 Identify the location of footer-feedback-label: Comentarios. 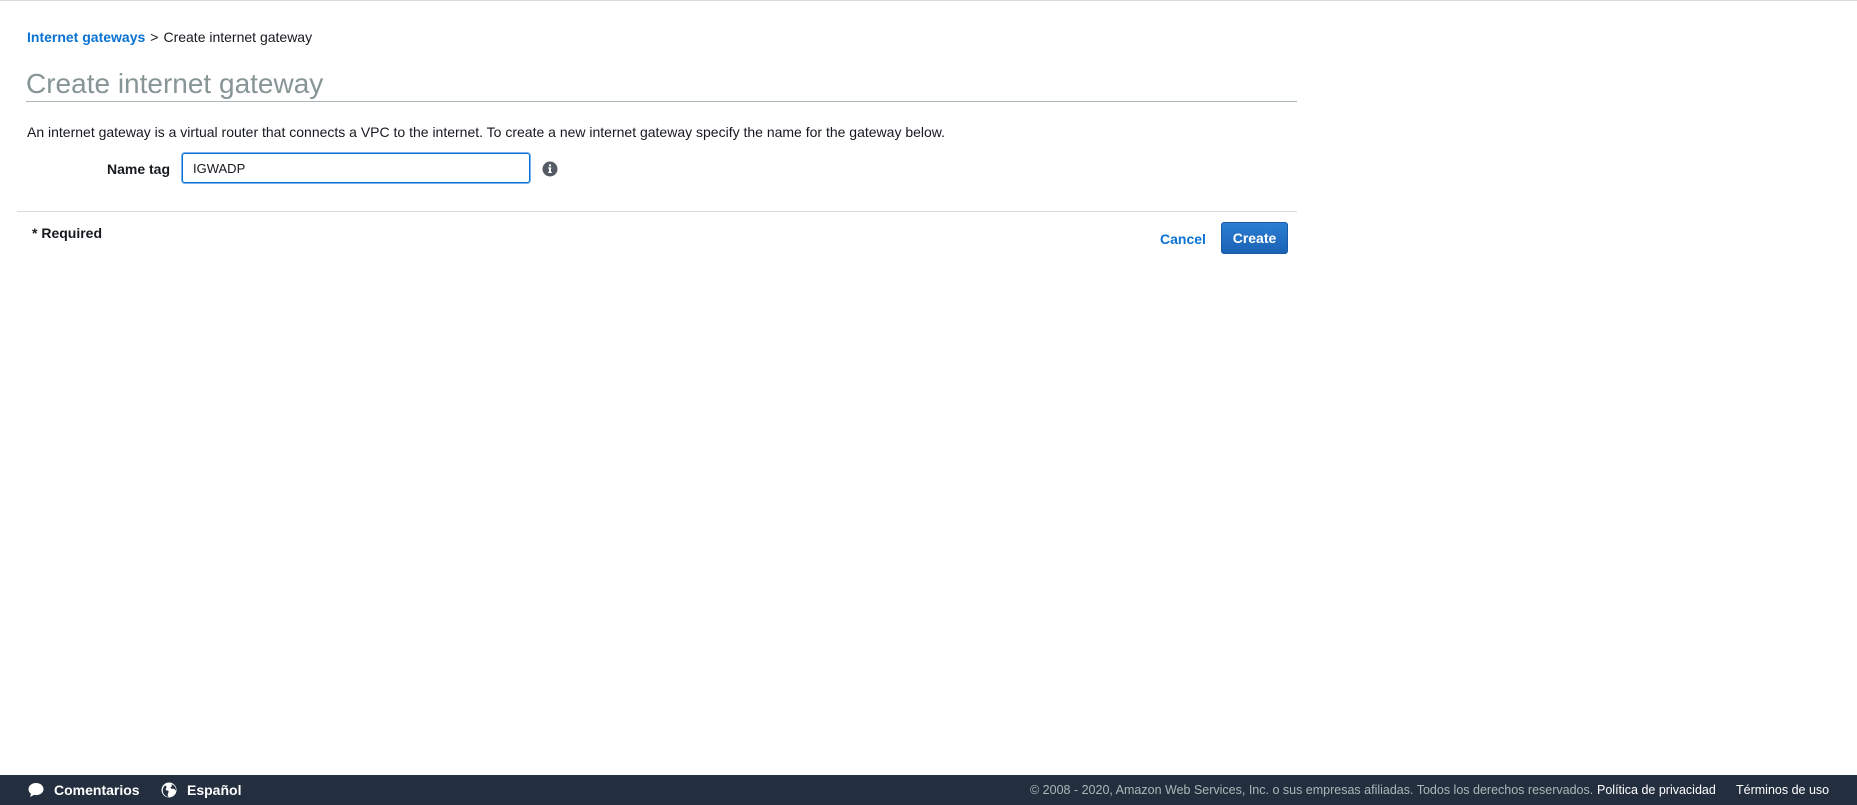
(97, 790).